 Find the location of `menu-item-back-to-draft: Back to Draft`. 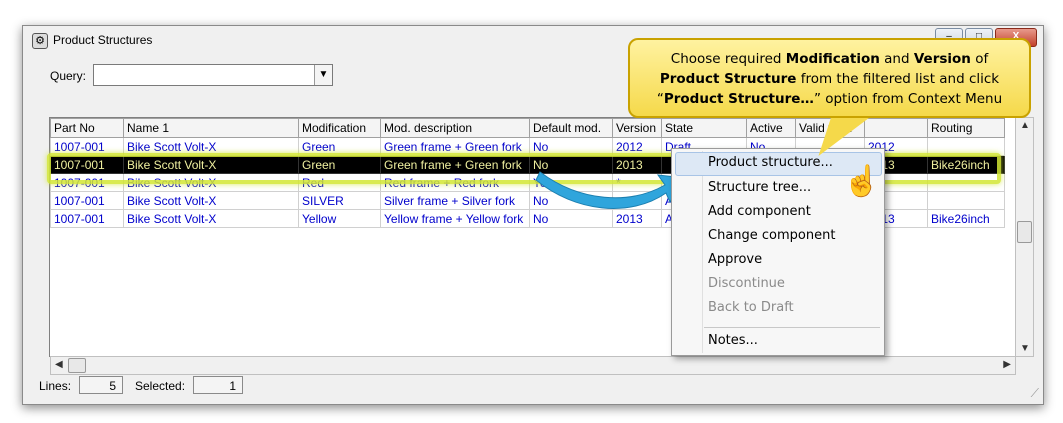

menu-item-back-to-draft: Back to Draft is located at coordinates (751, 307).